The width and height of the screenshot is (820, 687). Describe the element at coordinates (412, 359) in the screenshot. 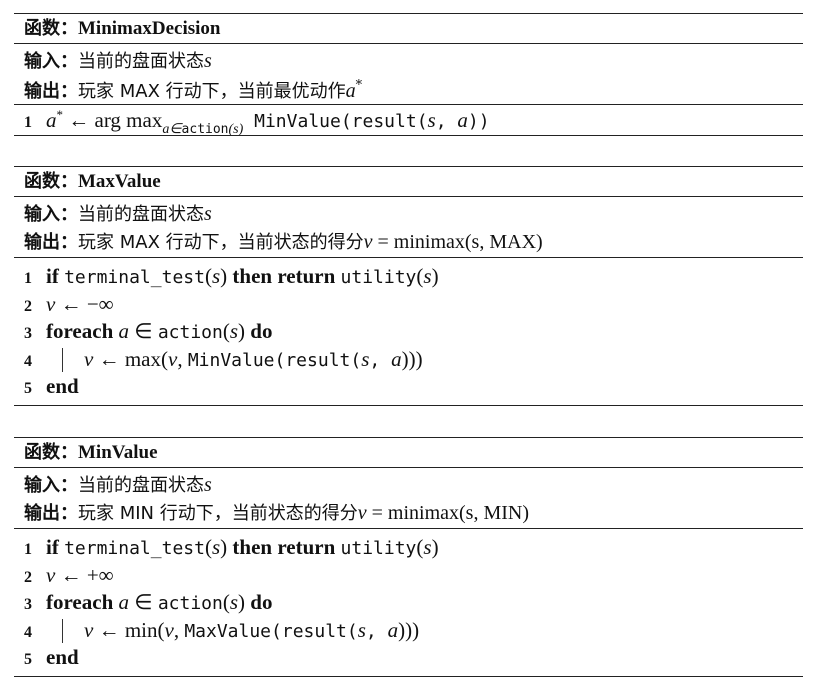

I see `close-parens: )))` at that location.